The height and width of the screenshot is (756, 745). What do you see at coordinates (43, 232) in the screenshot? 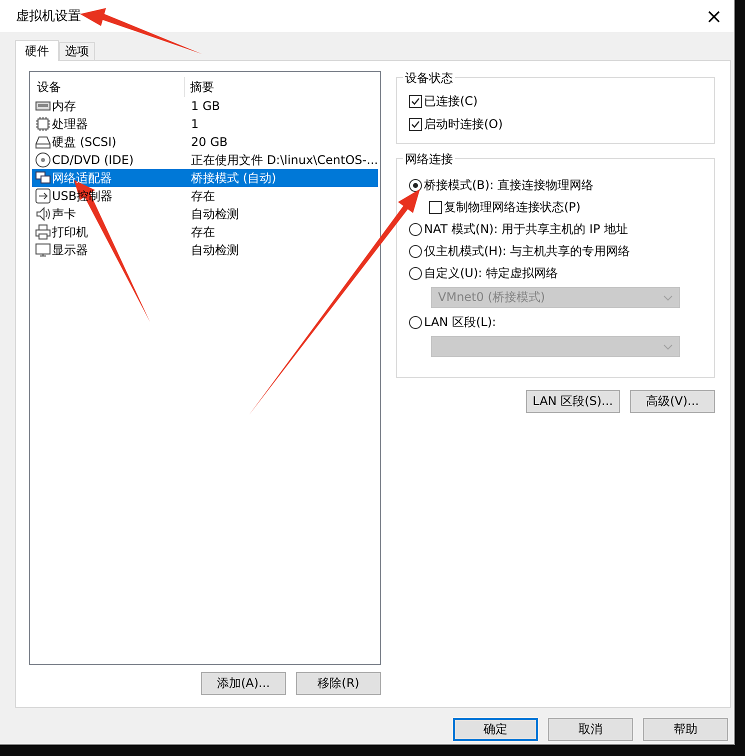
I see `printer-icon` at bounding box center [43, 232].